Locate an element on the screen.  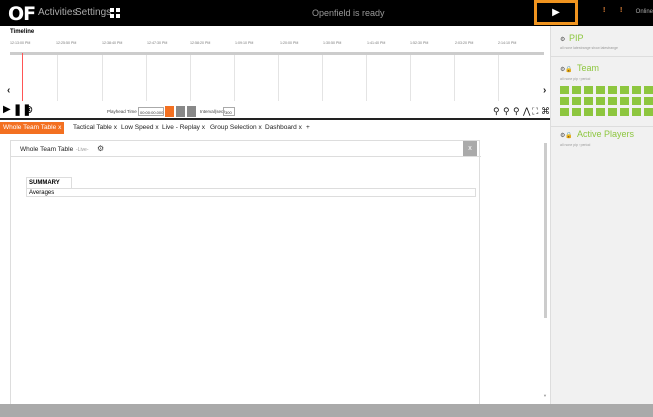
time-tick: 12:47:30 PM is located at coordinates (157, 43).